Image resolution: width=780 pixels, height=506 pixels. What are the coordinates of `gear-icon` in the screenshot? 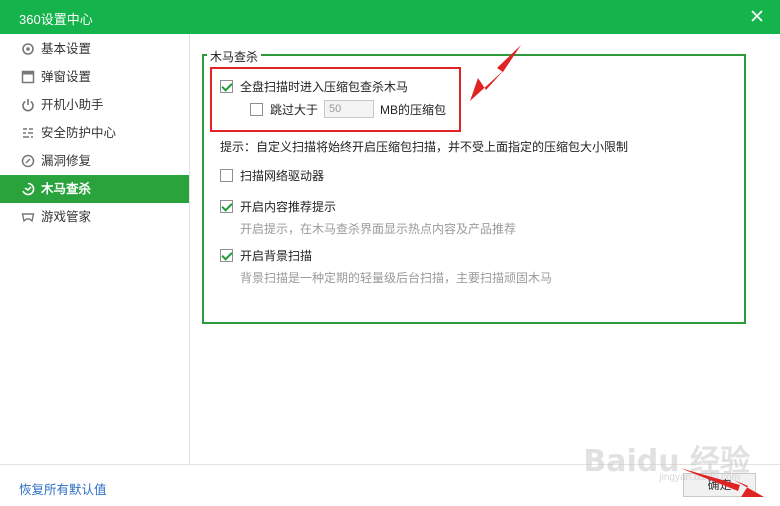 It's located at (28, 49).